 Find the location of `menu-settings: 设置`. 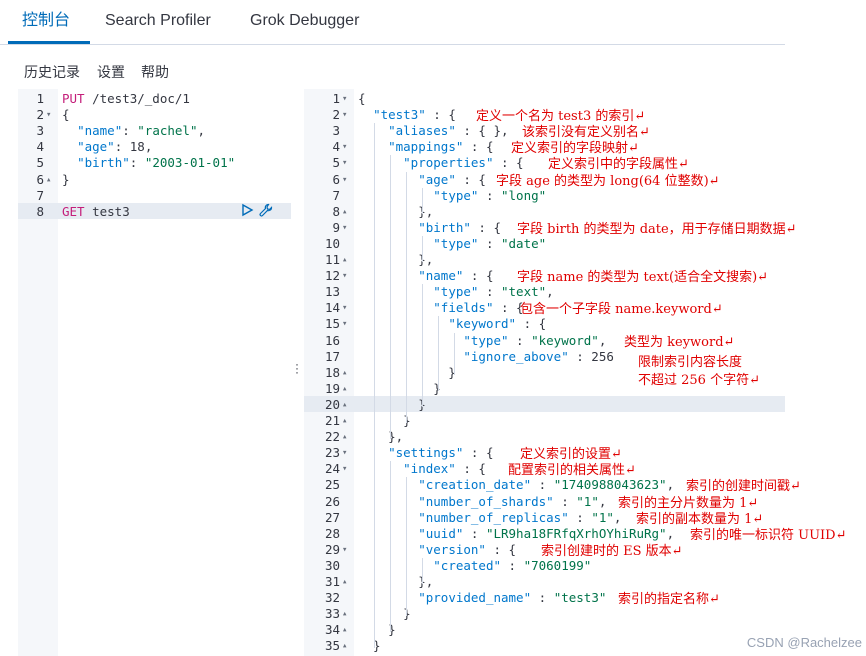

menu-settings: 设置 is located at coordinates (111, 72).